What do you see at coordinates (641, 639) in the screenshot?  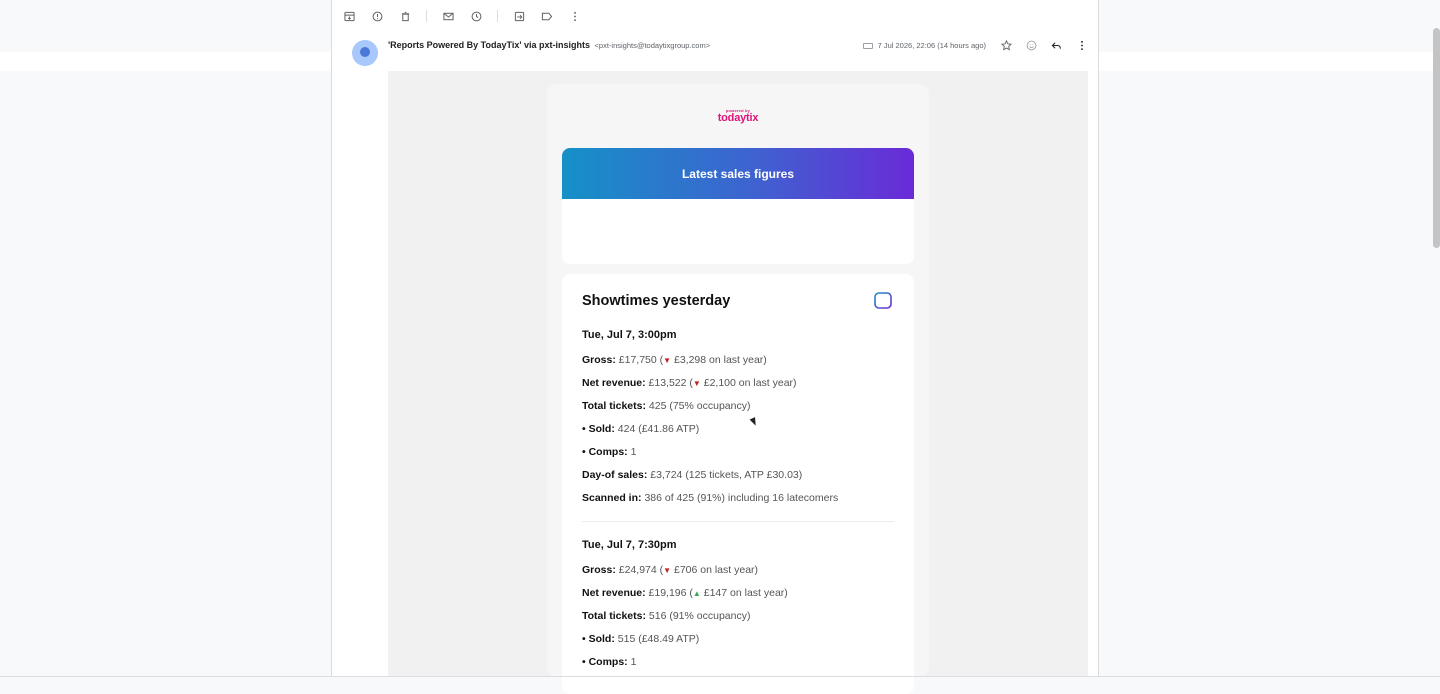 I see `sold-line: • Sold: 515 (£48.49 ATP)` at bounding box center [641, 639].